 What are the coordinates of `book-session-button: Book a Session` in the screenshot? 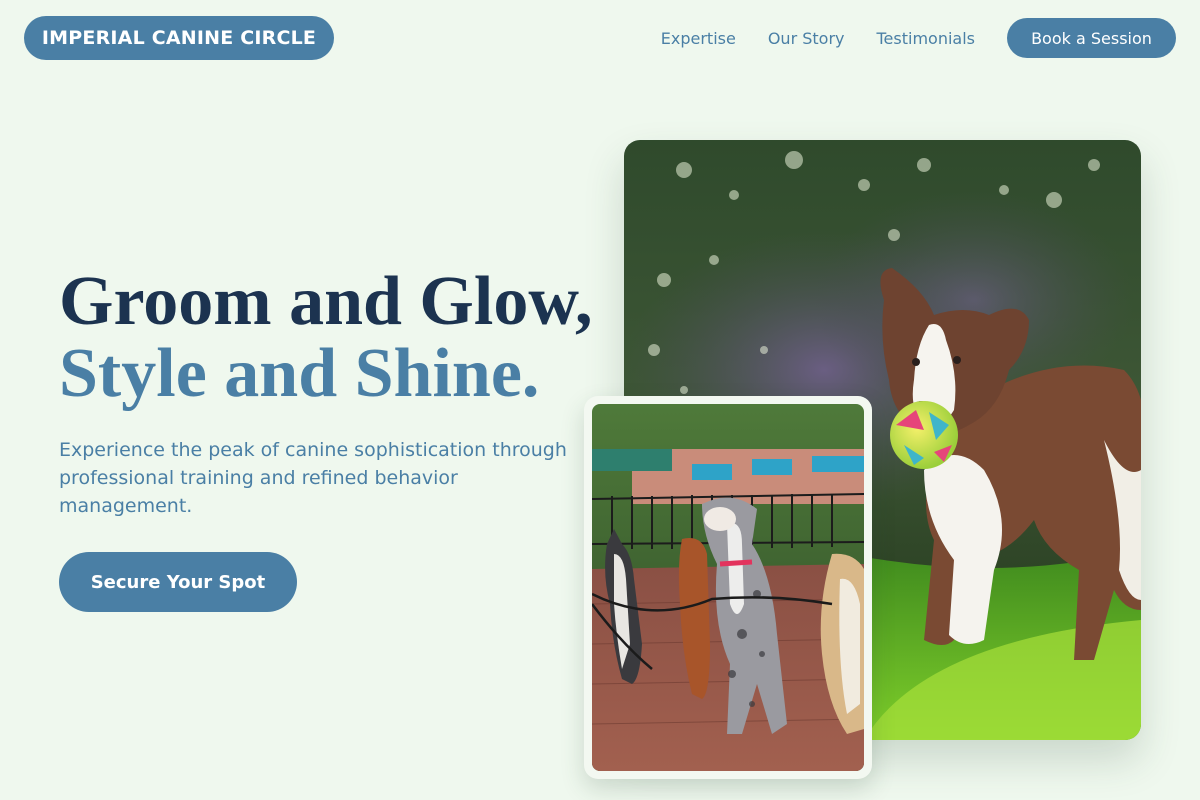 It's located at (1091, 38).